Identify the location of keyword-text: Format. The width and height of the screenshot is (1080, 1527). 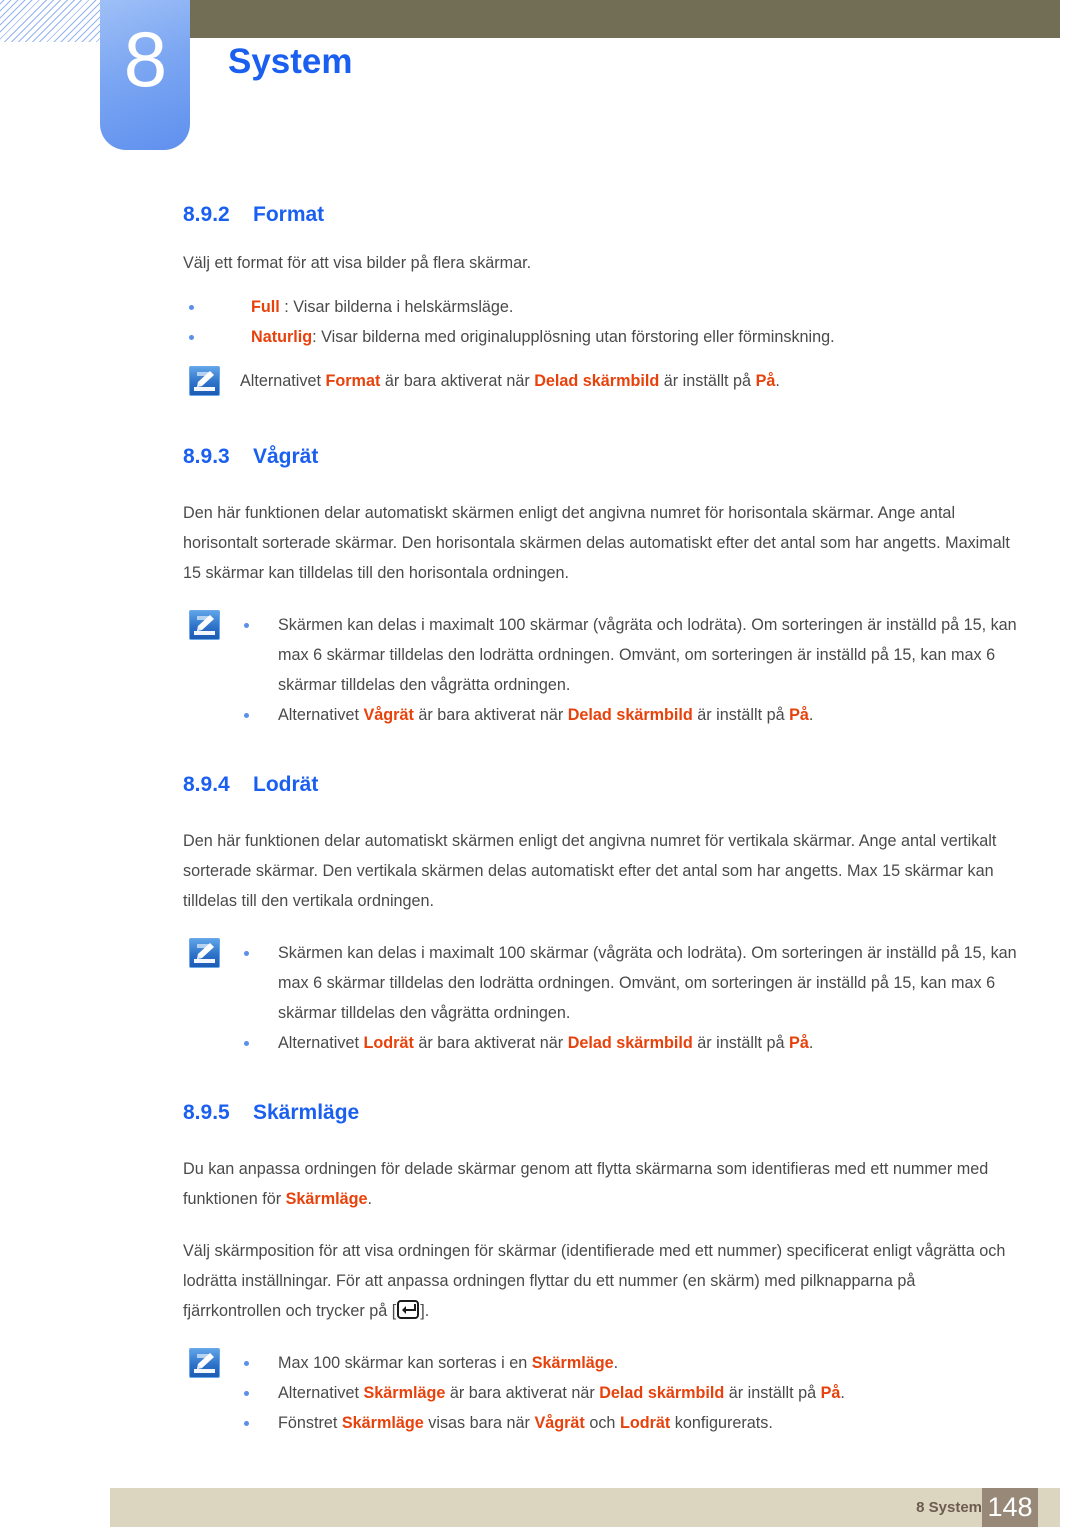
(353, 381).